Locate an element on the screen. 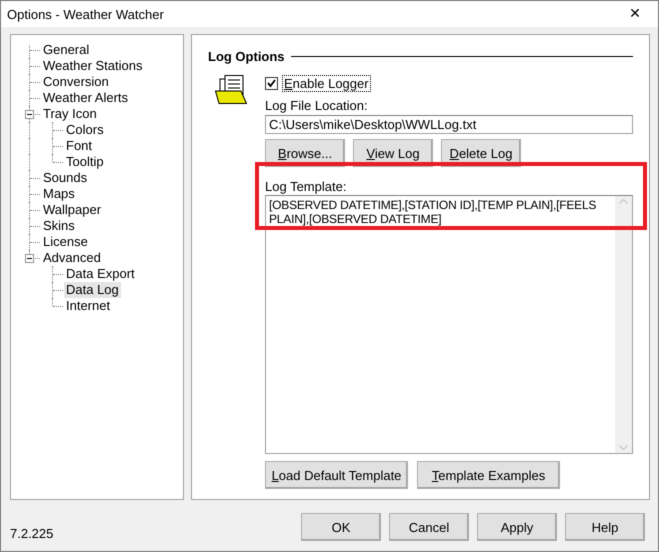 Image resolution: width=659 pixels, height=552 pixels. tree-item: General is located at coordinates (66, 50).